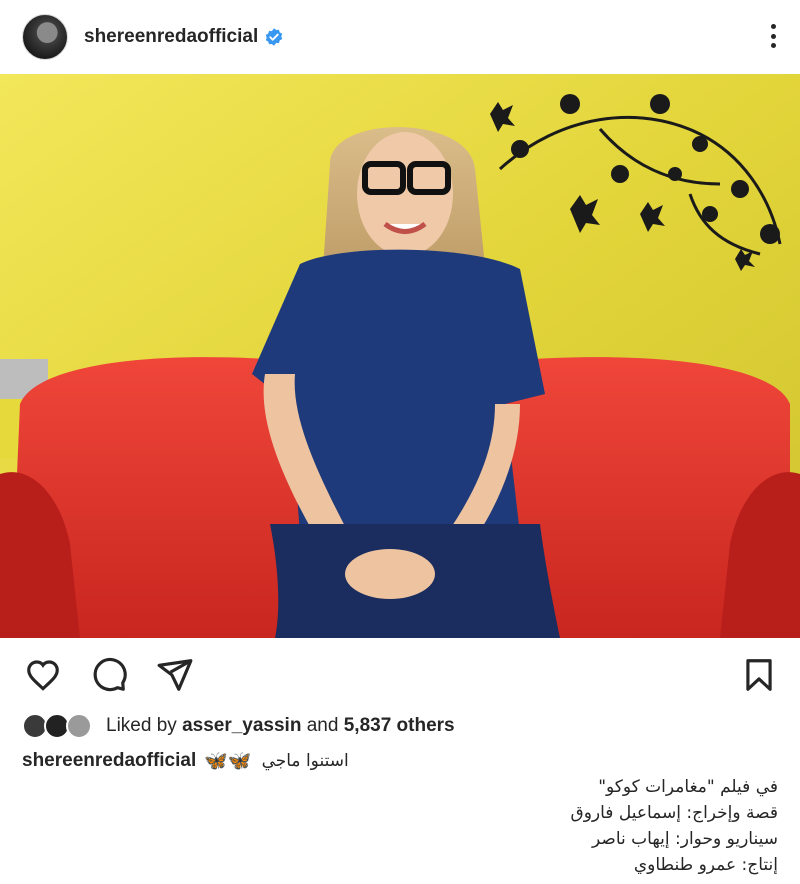 This screenshot has width=800, height=884. Describe the element at coordinates (171, 37) in the screenshot. I see `post-username: shereenredaofficial` at that location.